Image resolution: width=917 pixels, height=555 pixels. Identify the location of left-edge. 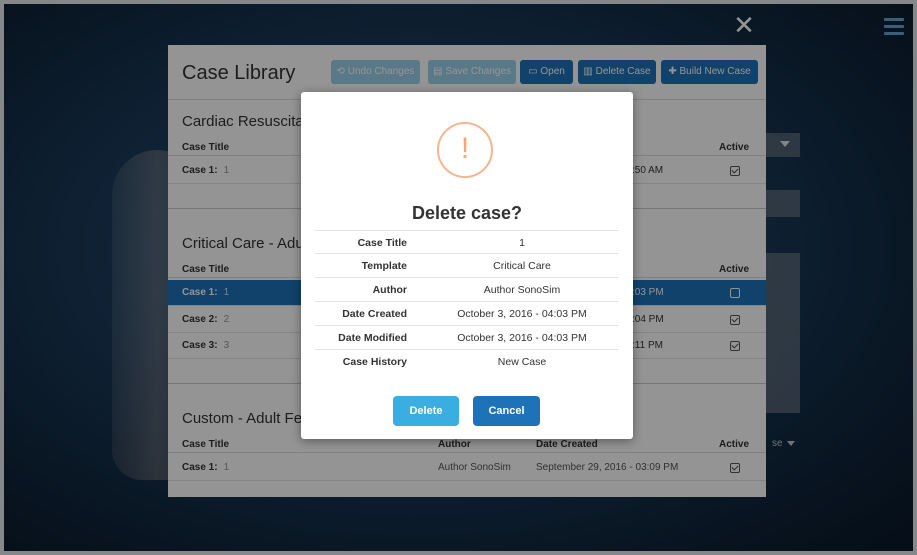
(2, 277).